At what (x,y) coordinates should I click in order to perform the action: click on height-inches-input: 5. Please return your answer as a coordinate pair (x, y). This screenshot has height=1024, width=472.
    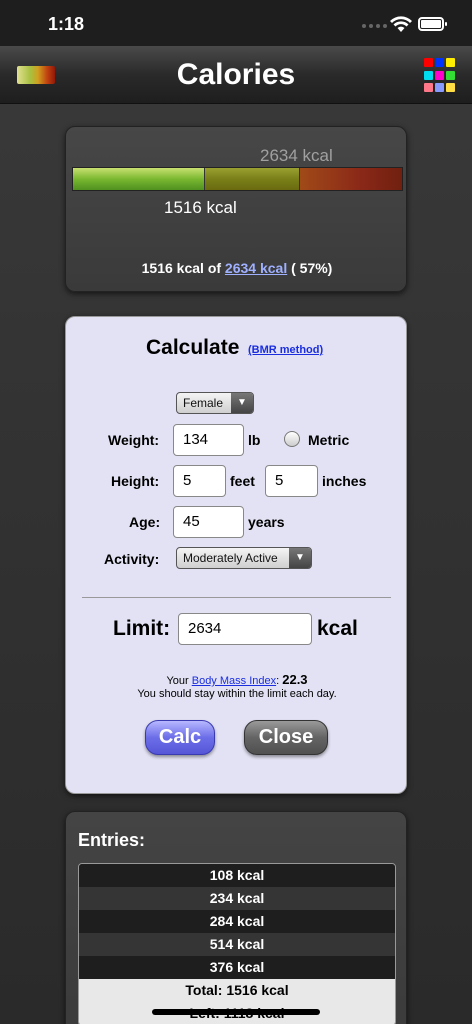
    Looking at the image, I should click on (291, 481).